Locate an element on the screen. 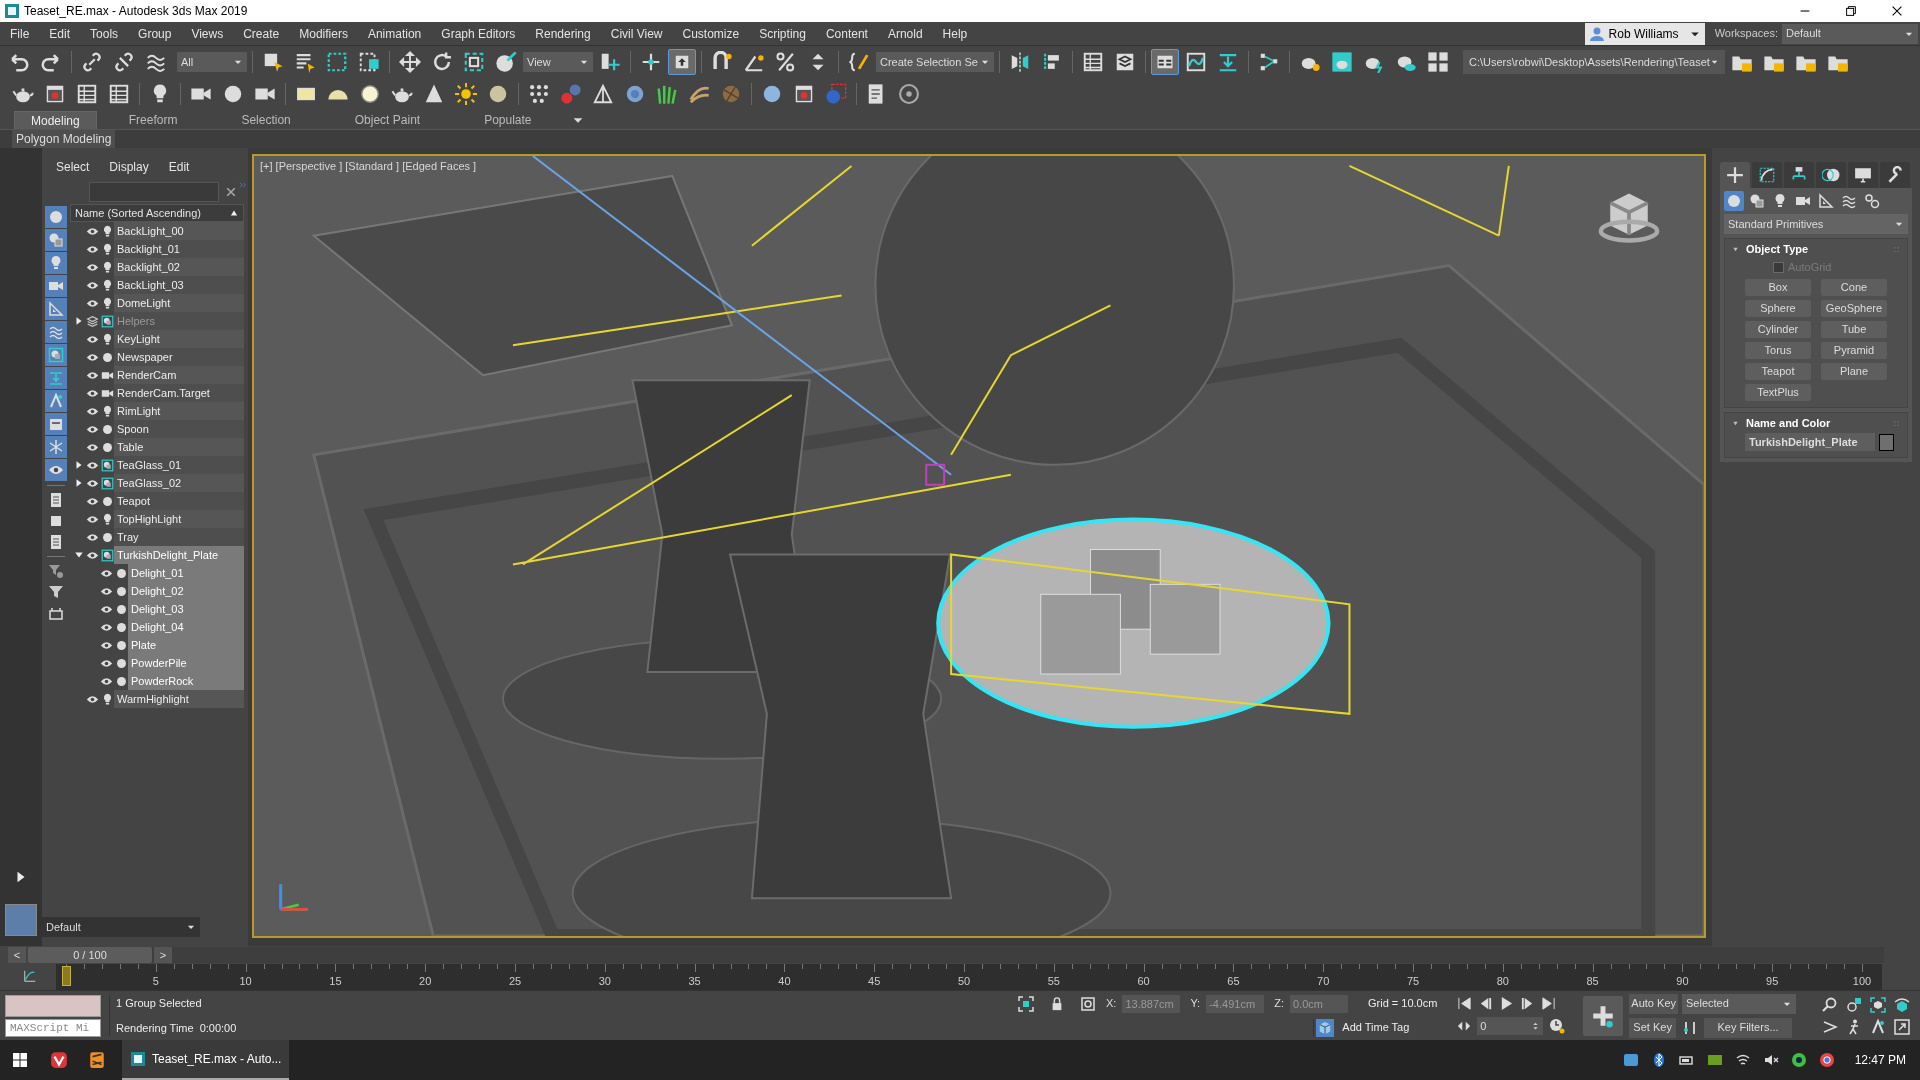 This screenshot has width=1920, height=1080. object-name-field: TurkishDelight_Plate is located at coordinates (1810, 442).